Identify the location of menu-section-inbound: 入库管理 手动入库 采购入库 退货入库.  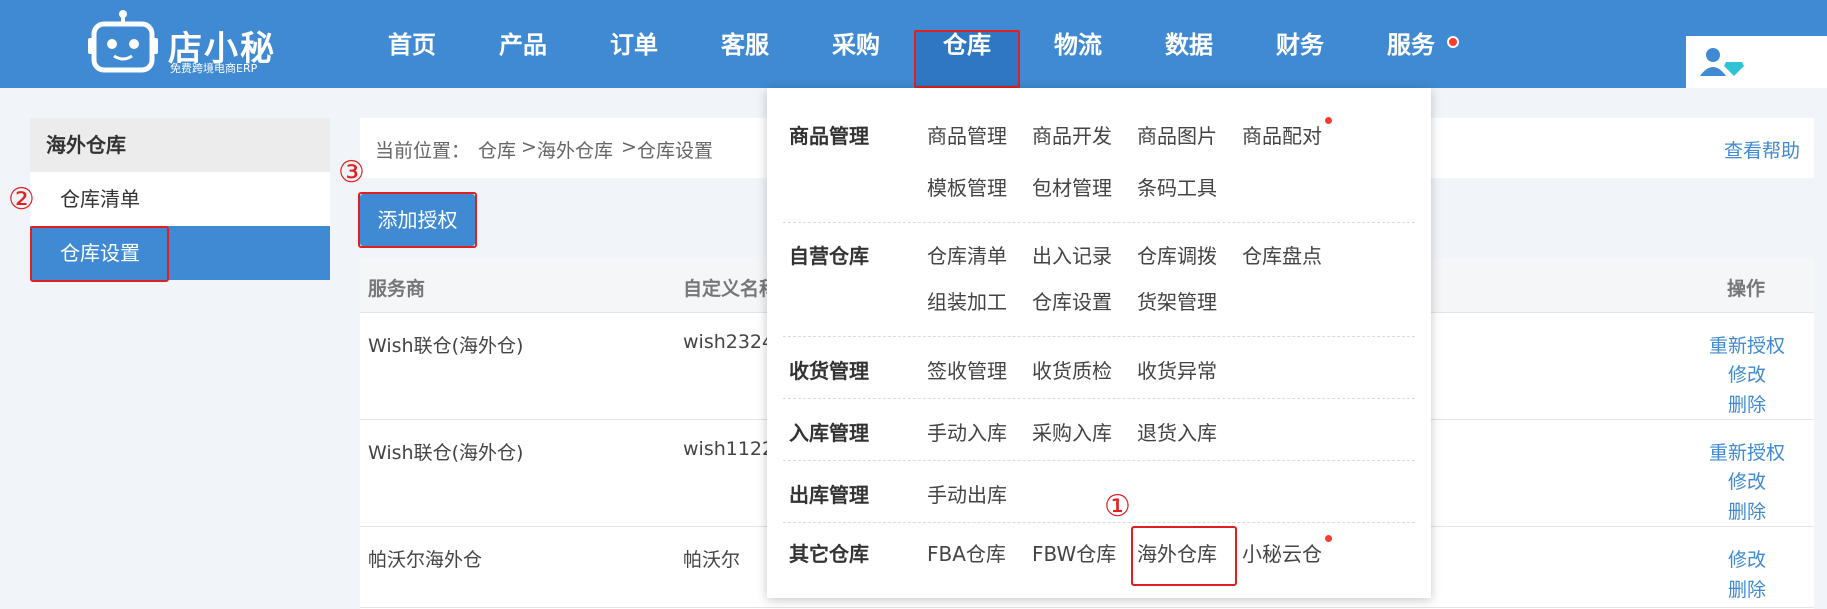
(1099, 430).